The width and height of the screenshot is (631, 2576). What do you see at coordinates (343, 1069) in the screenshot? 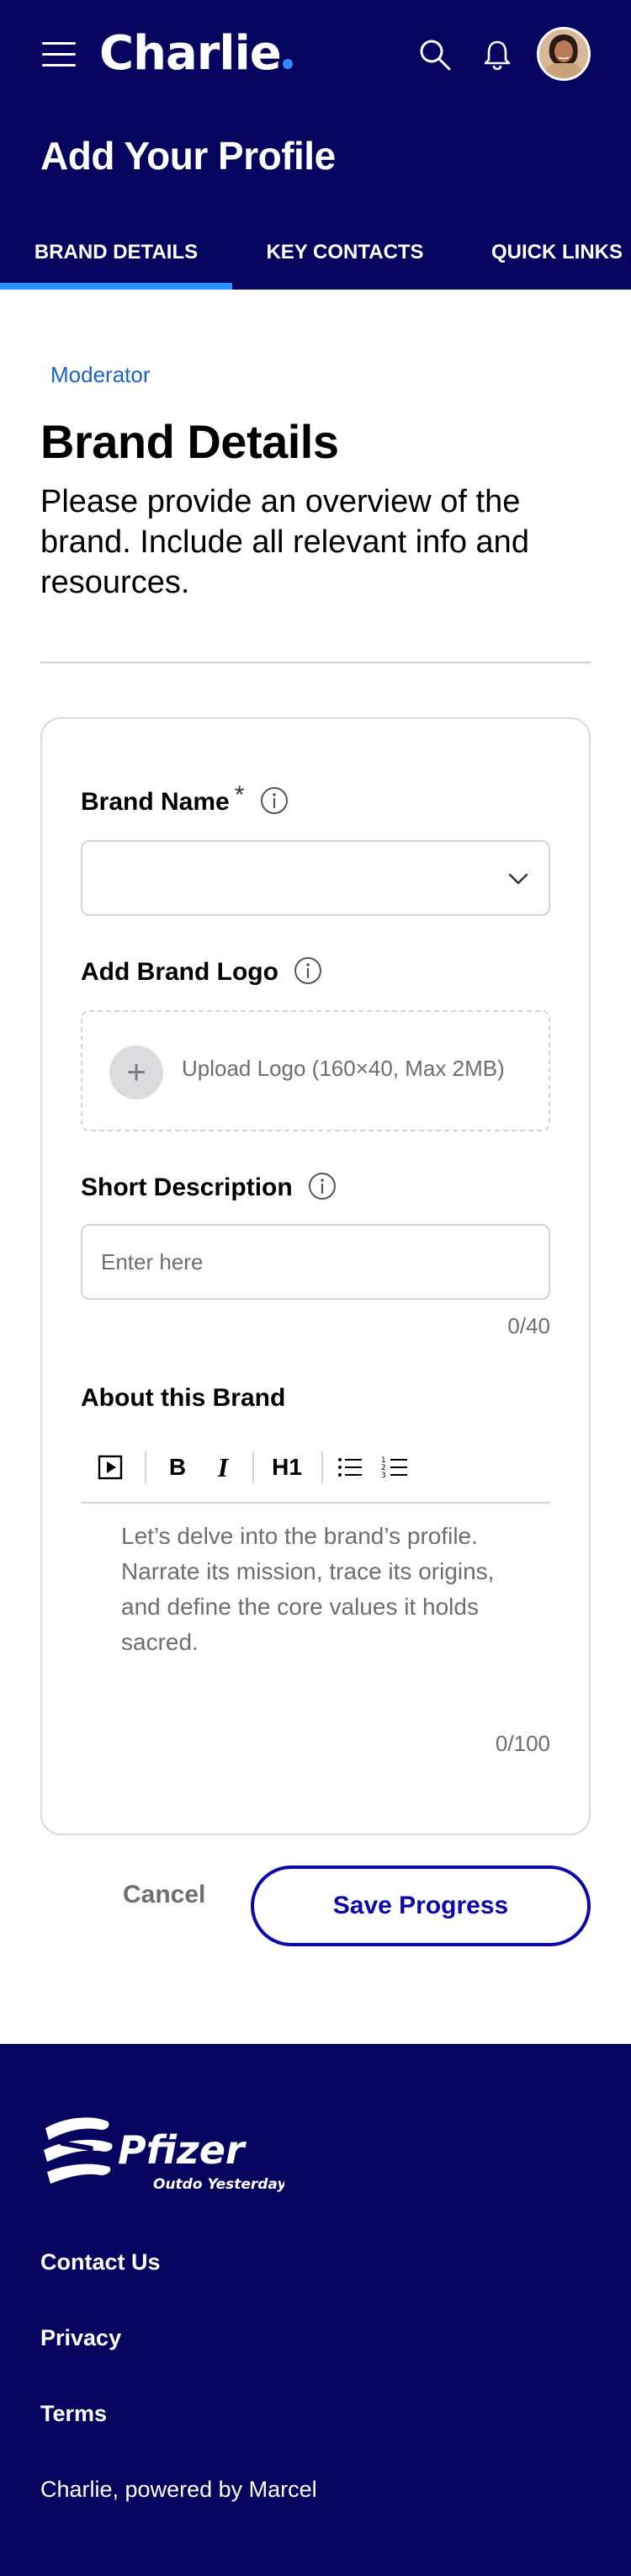
I see `upload-logo-text: Upload Logo (160×40, Max 2MB)` at bounding box center [343, 1069].